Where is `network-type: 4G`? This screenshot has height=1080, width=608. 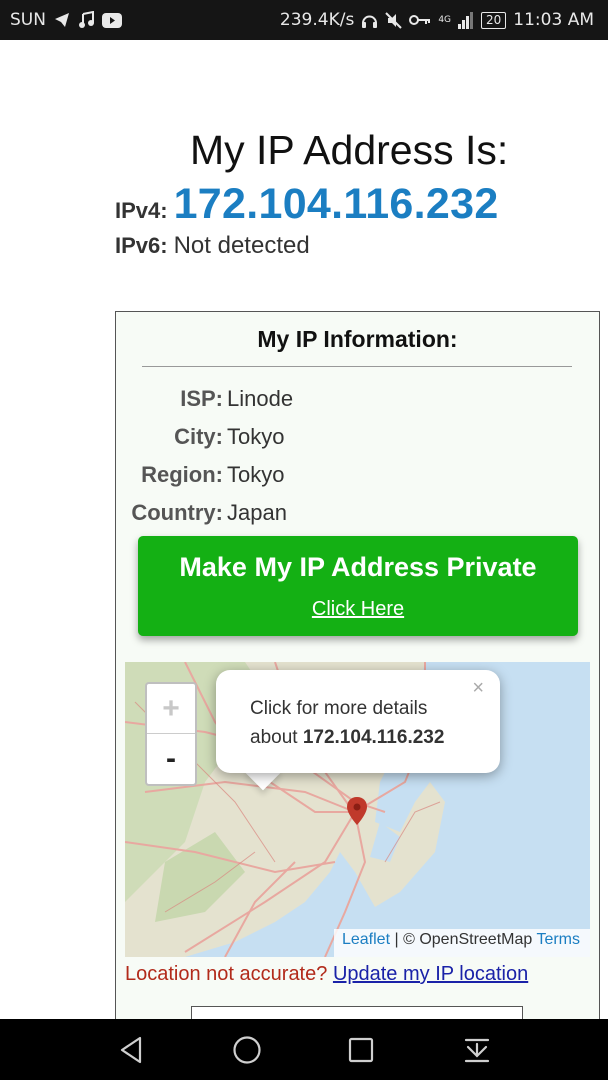 network-type: 4G is located at coordinates (445, 20).